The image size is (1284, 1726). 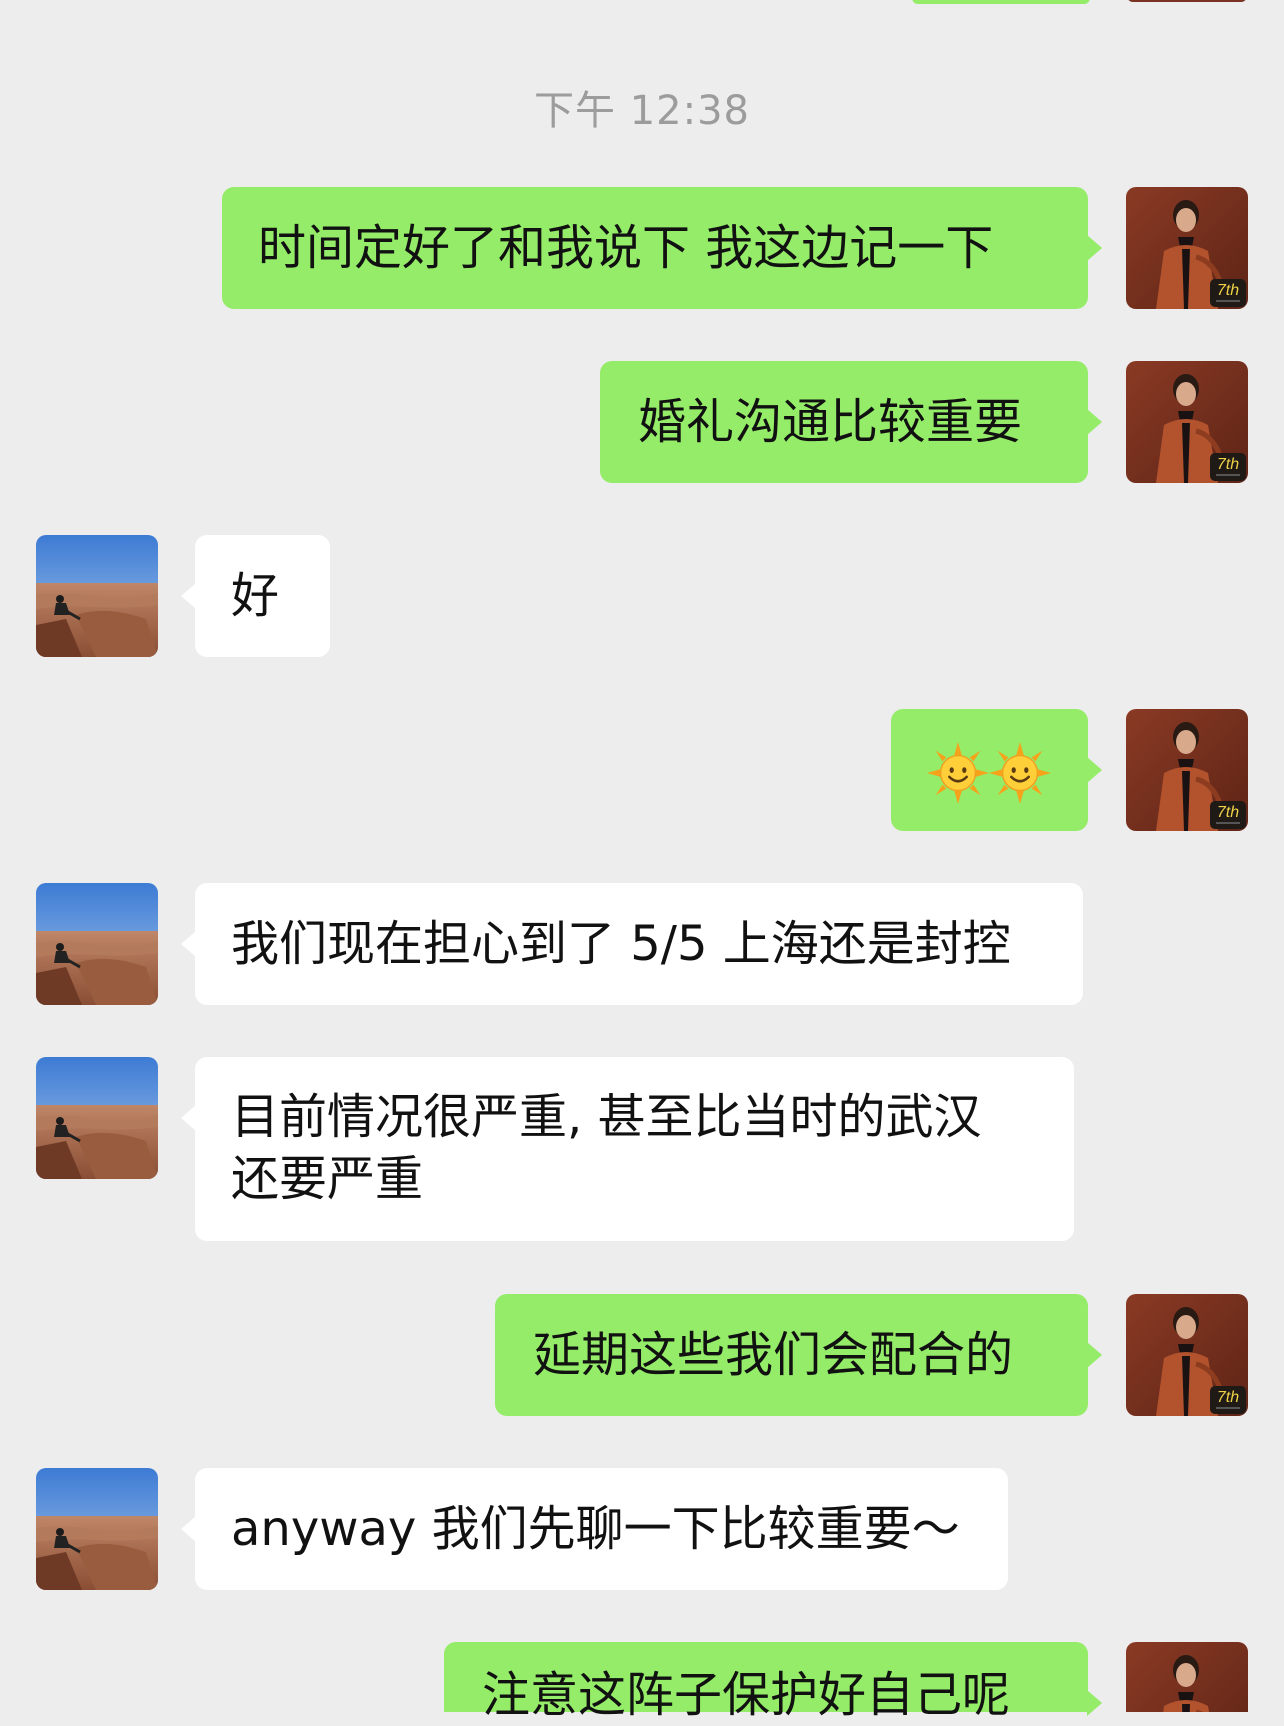 I want to click on message-bubble-outgoing: 婚礼沟通比较重要, so click(x=851, y=422).